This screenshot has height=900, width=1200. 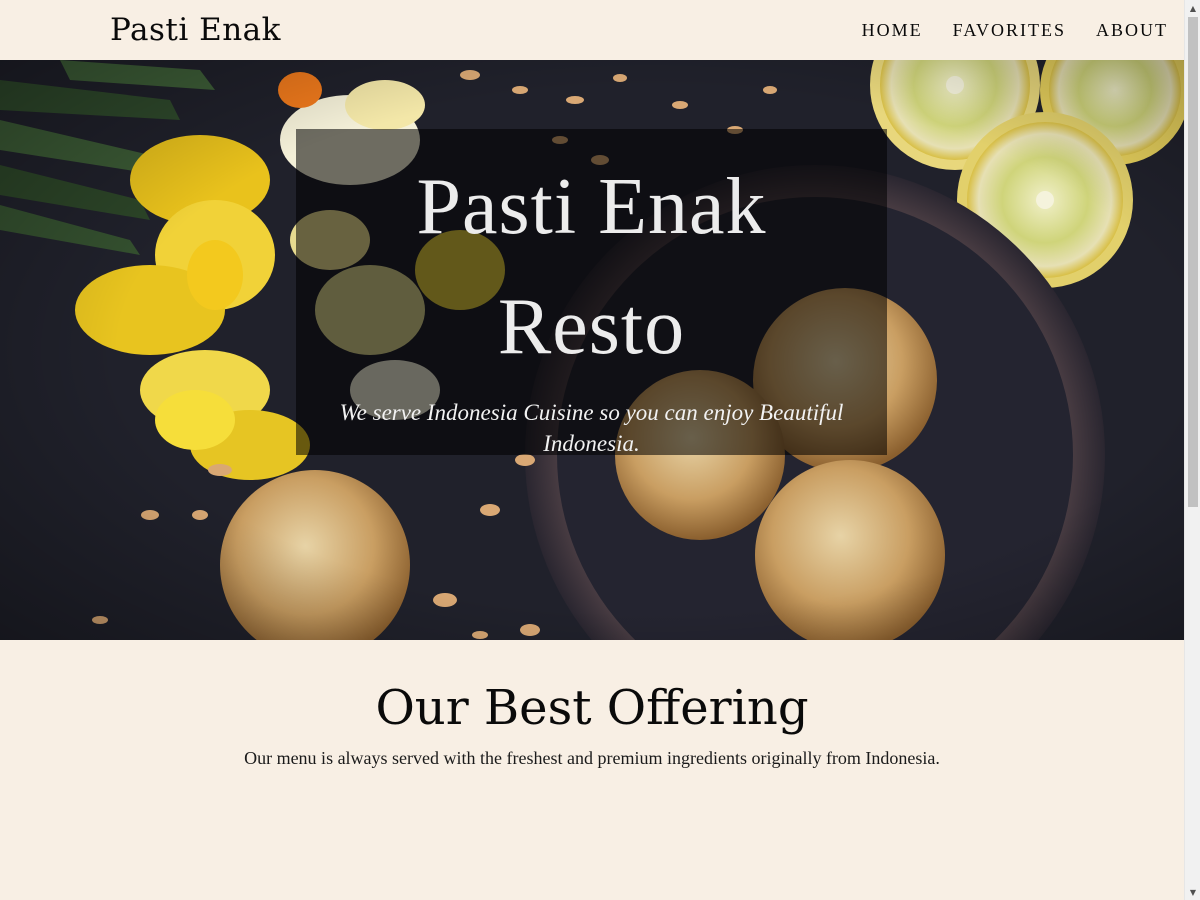 I want to click on top-navbar: Pasti Enak HOME FAVORITES ABOUT, so click(x=592, y=30).